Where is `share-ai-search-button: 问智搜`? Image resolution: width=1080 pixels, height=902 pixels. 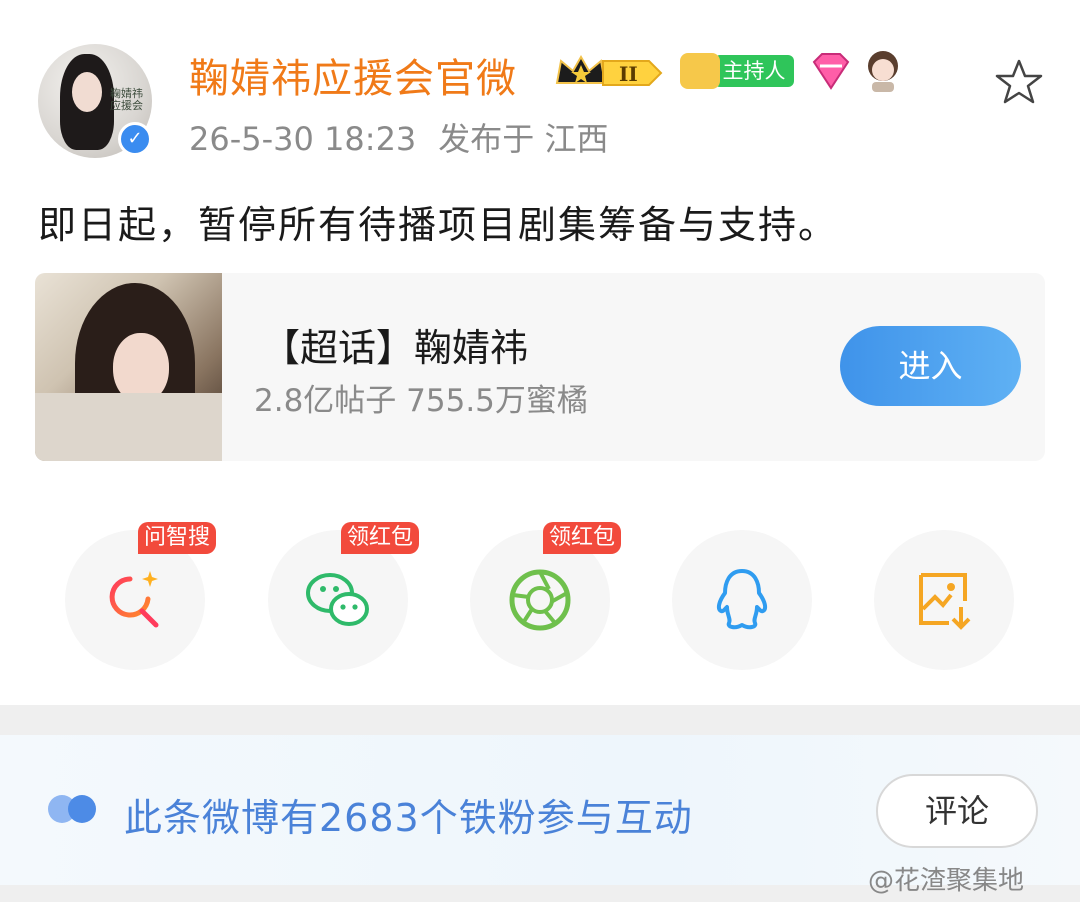 share-ai-search-button: 问智搜 is located at coordinates (141, 596).